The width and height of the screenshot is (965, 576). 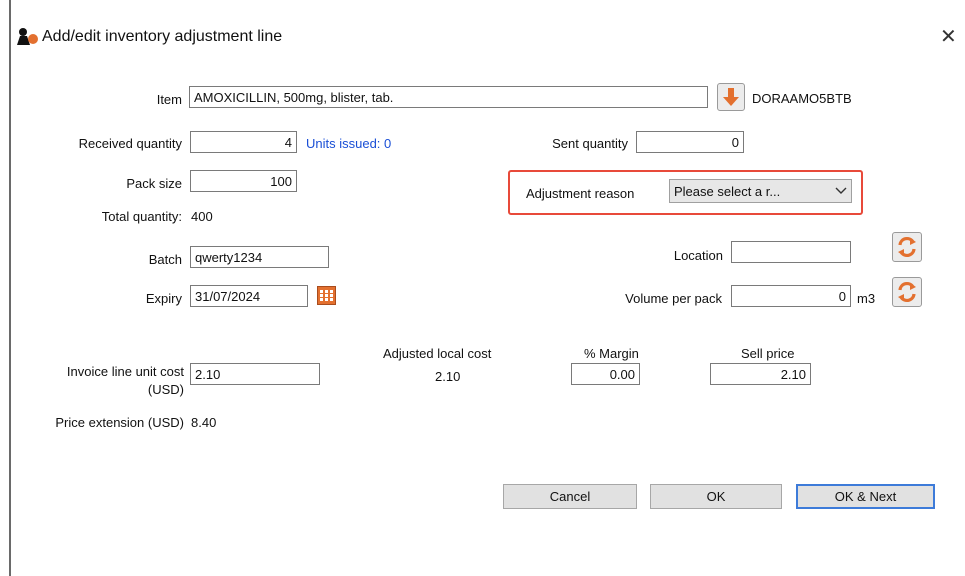 I want to click on ok-button: OK, so click(x=716, y=496).